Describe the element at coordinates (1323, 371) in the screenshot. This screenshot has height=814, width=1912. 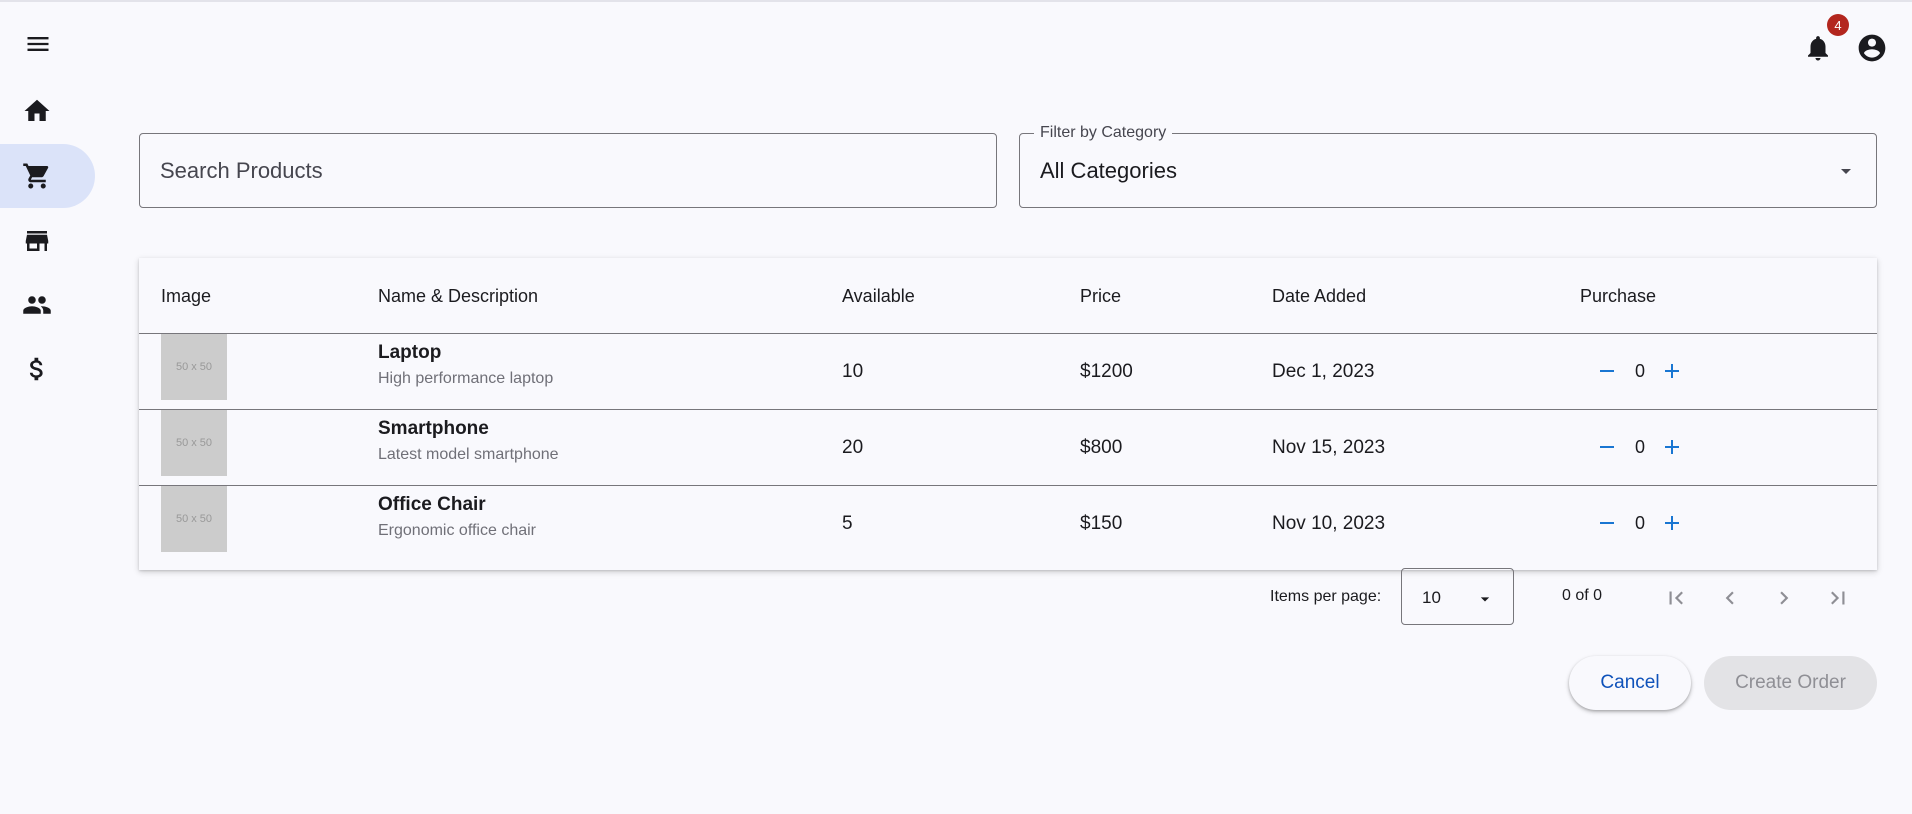
I see `product-date-added: Dec 1, 2023` at that location.